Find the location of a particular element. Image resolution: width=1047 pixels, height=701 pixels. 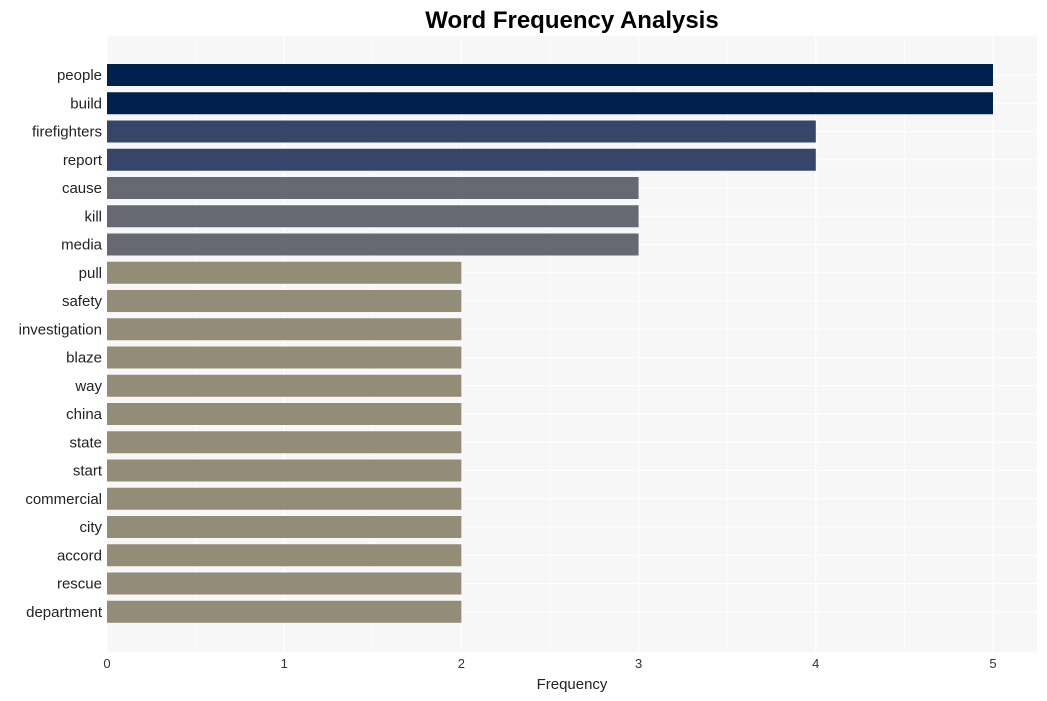

x-tick-label: 3 is located at coordinates (638, 663).